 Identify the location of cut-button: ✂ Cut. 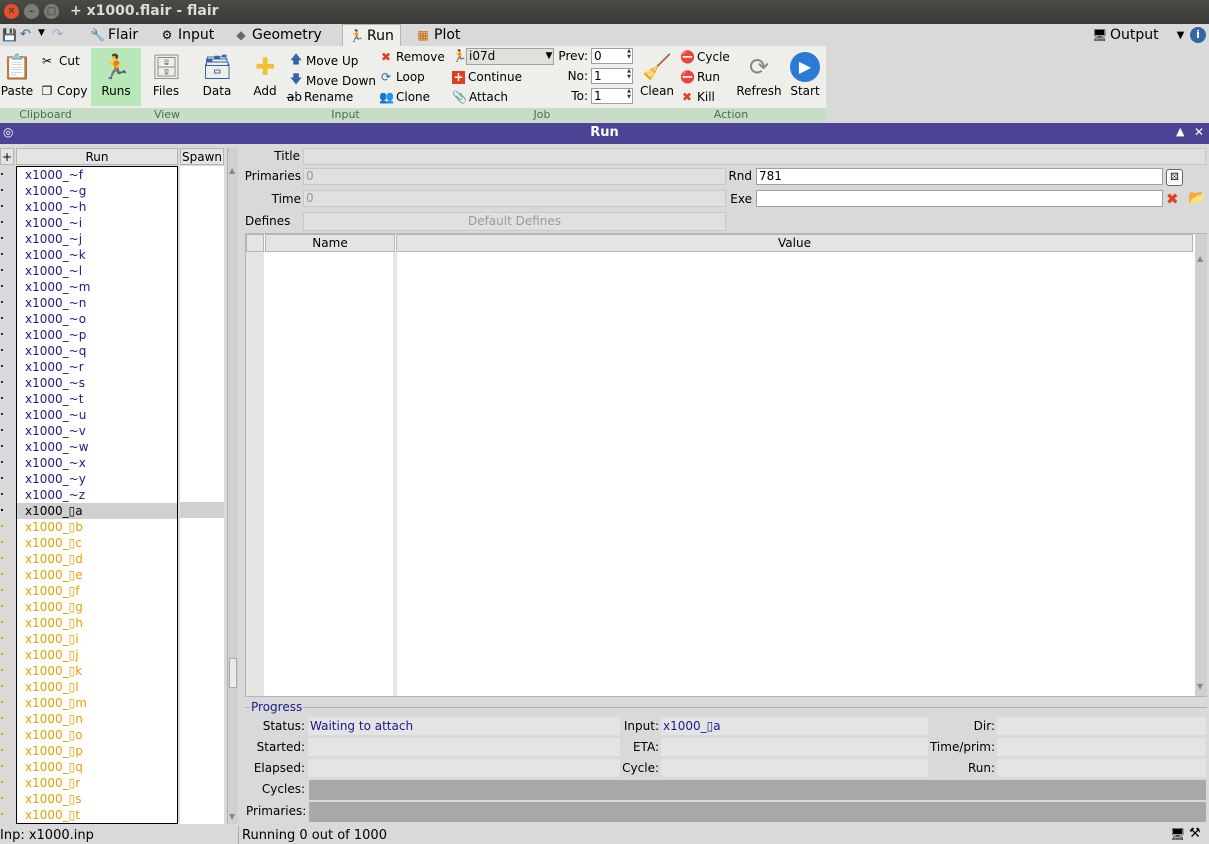
(60, 61).